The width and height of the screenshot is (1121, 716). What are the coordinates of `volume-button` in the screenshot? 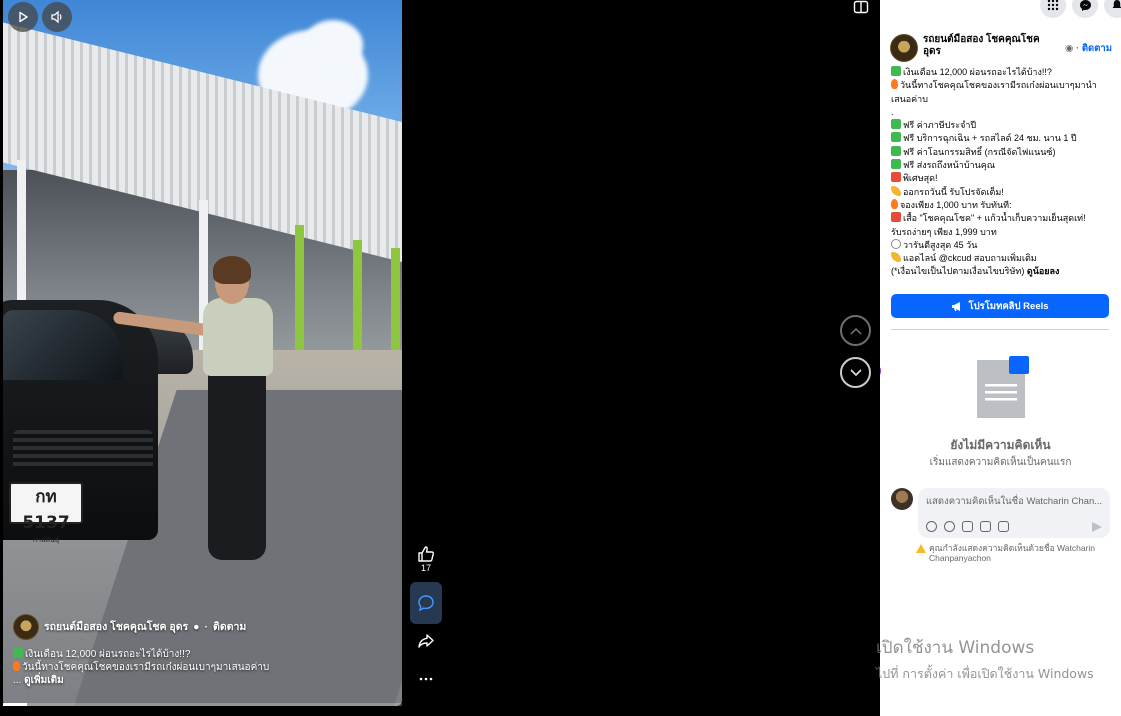 It's located at (57, 17).